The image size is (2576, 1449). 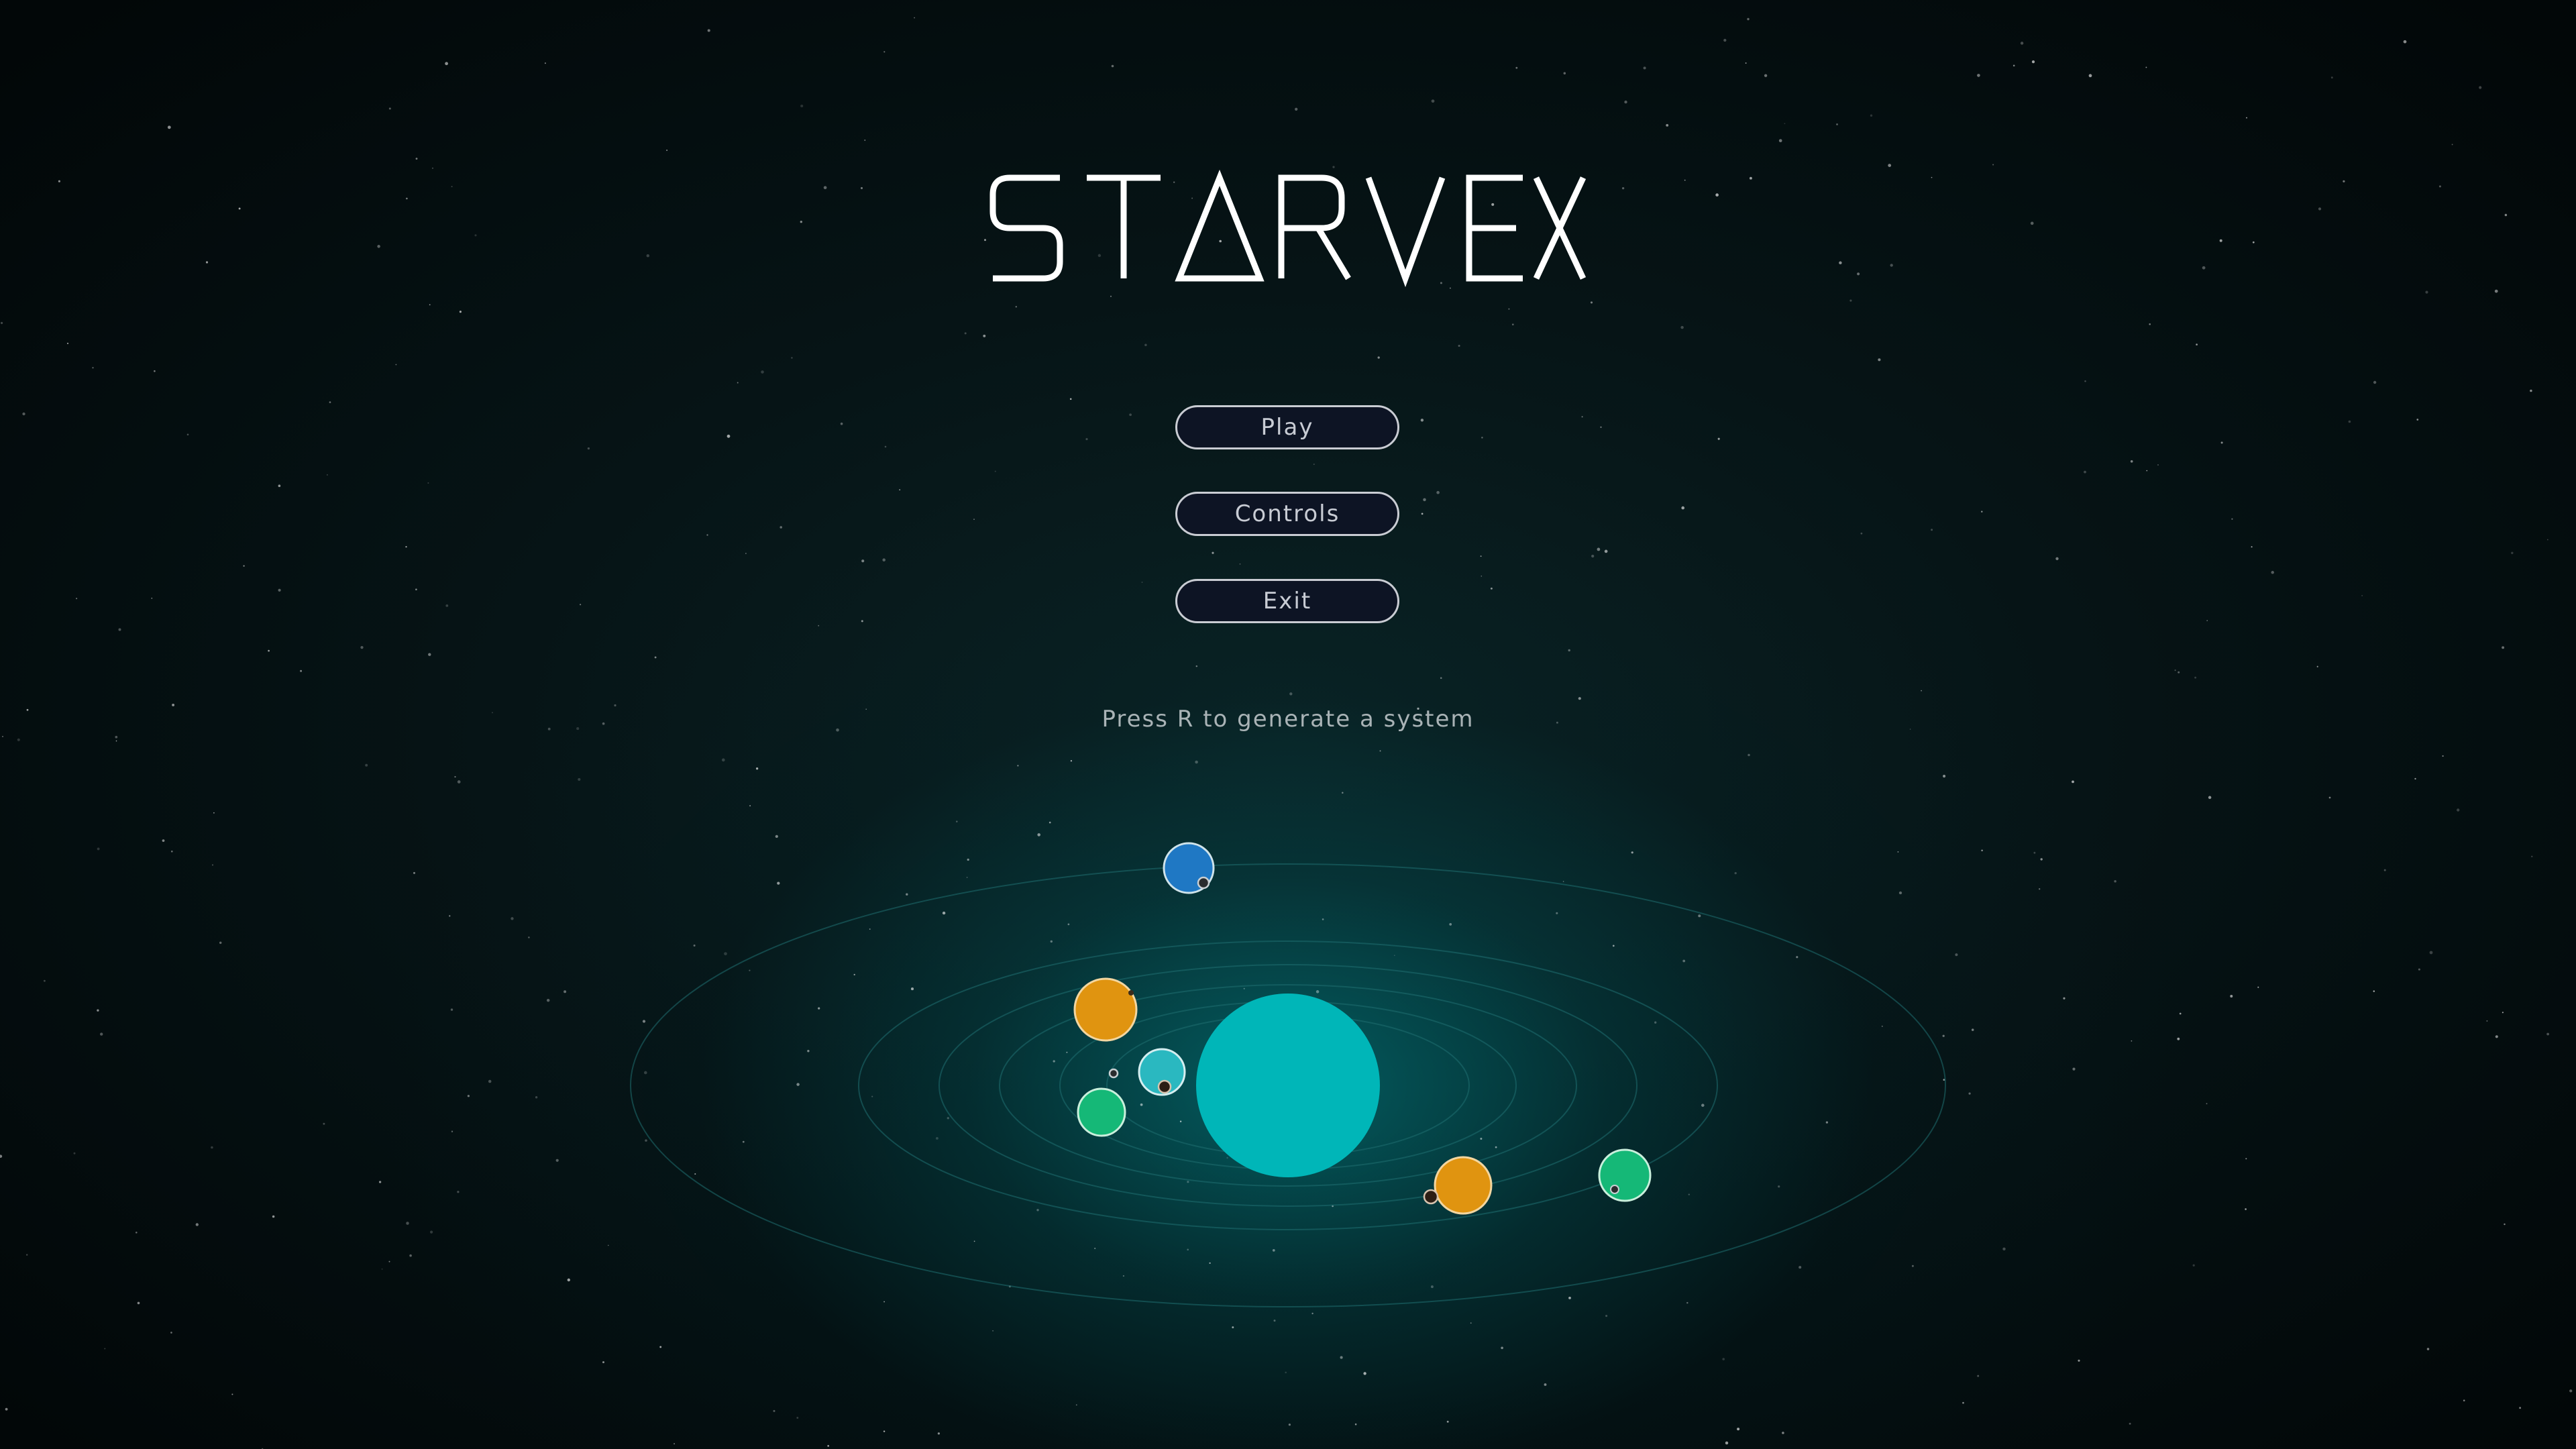 What do you see at coordinates (1189, 868) in the screenshot?
I see `planet-blue` at bounding box center [1189, 868].